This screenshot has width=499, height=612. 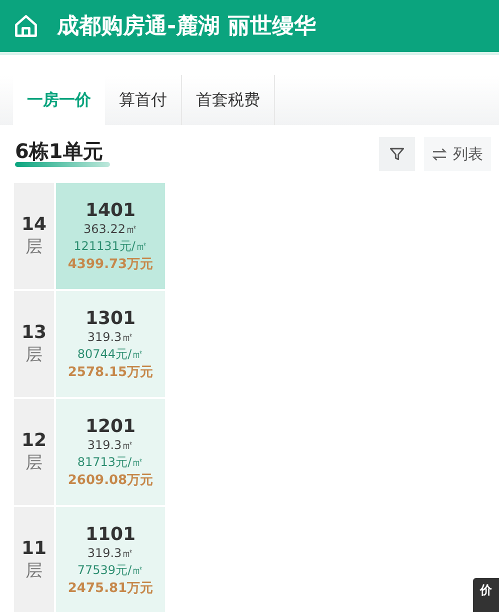 What do you see at coordinates (110, 570) in the screenshot?
I see `unit-price: 77539元/㎡` at bounding box center [110, 570].